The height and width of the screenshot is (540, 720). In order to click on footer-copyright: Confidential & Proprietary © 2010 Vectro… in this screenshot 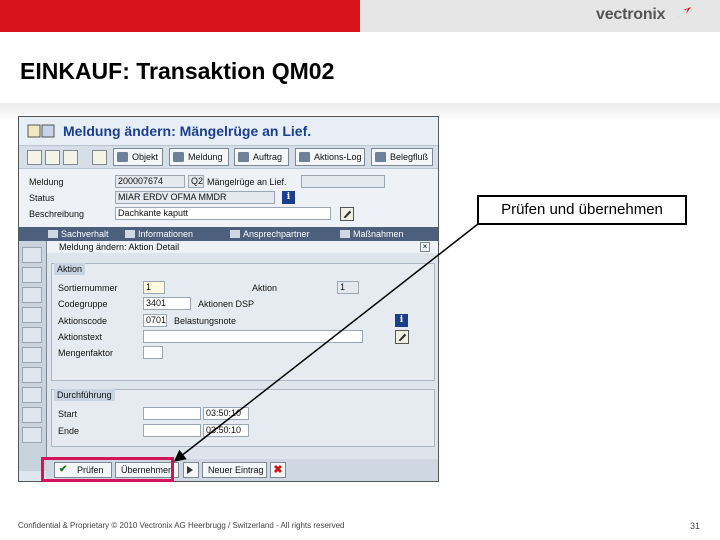, I will do `click(181, 525)`.